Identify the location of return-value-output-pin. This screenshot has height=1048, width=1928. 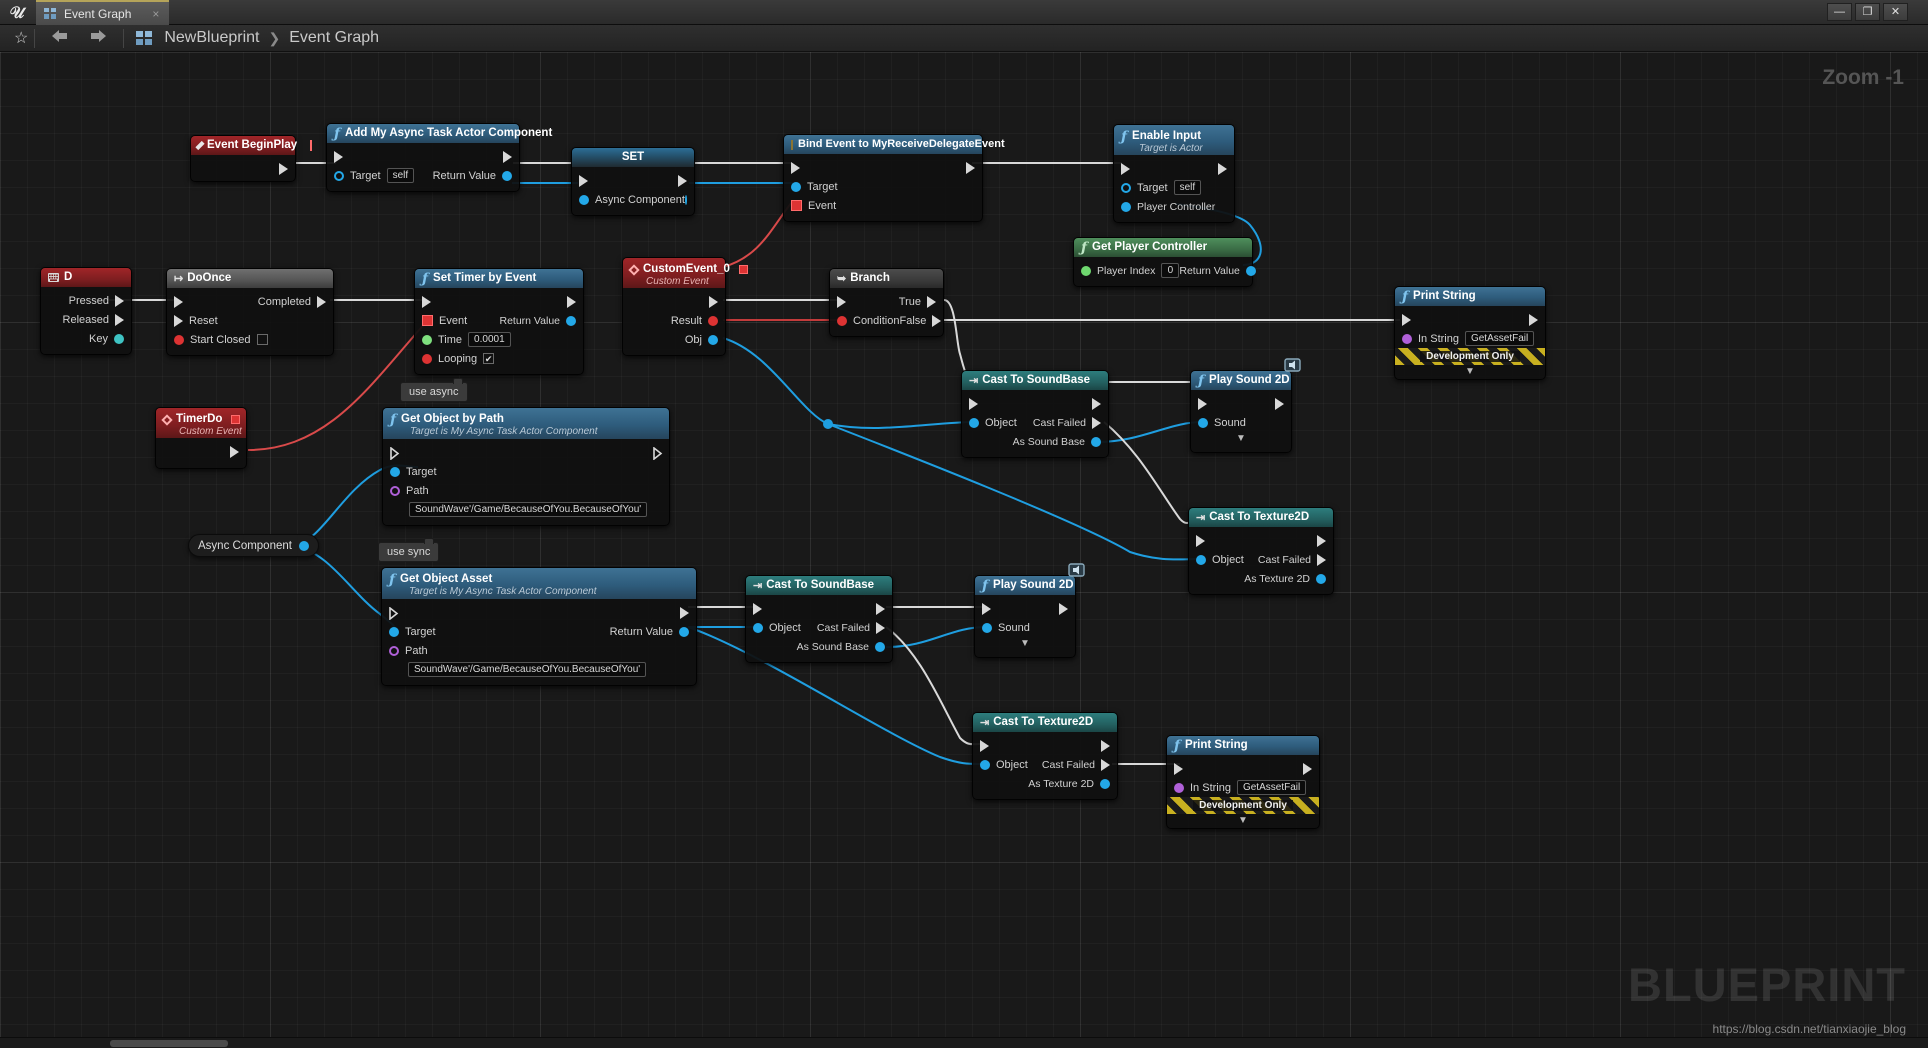
(684, 631).